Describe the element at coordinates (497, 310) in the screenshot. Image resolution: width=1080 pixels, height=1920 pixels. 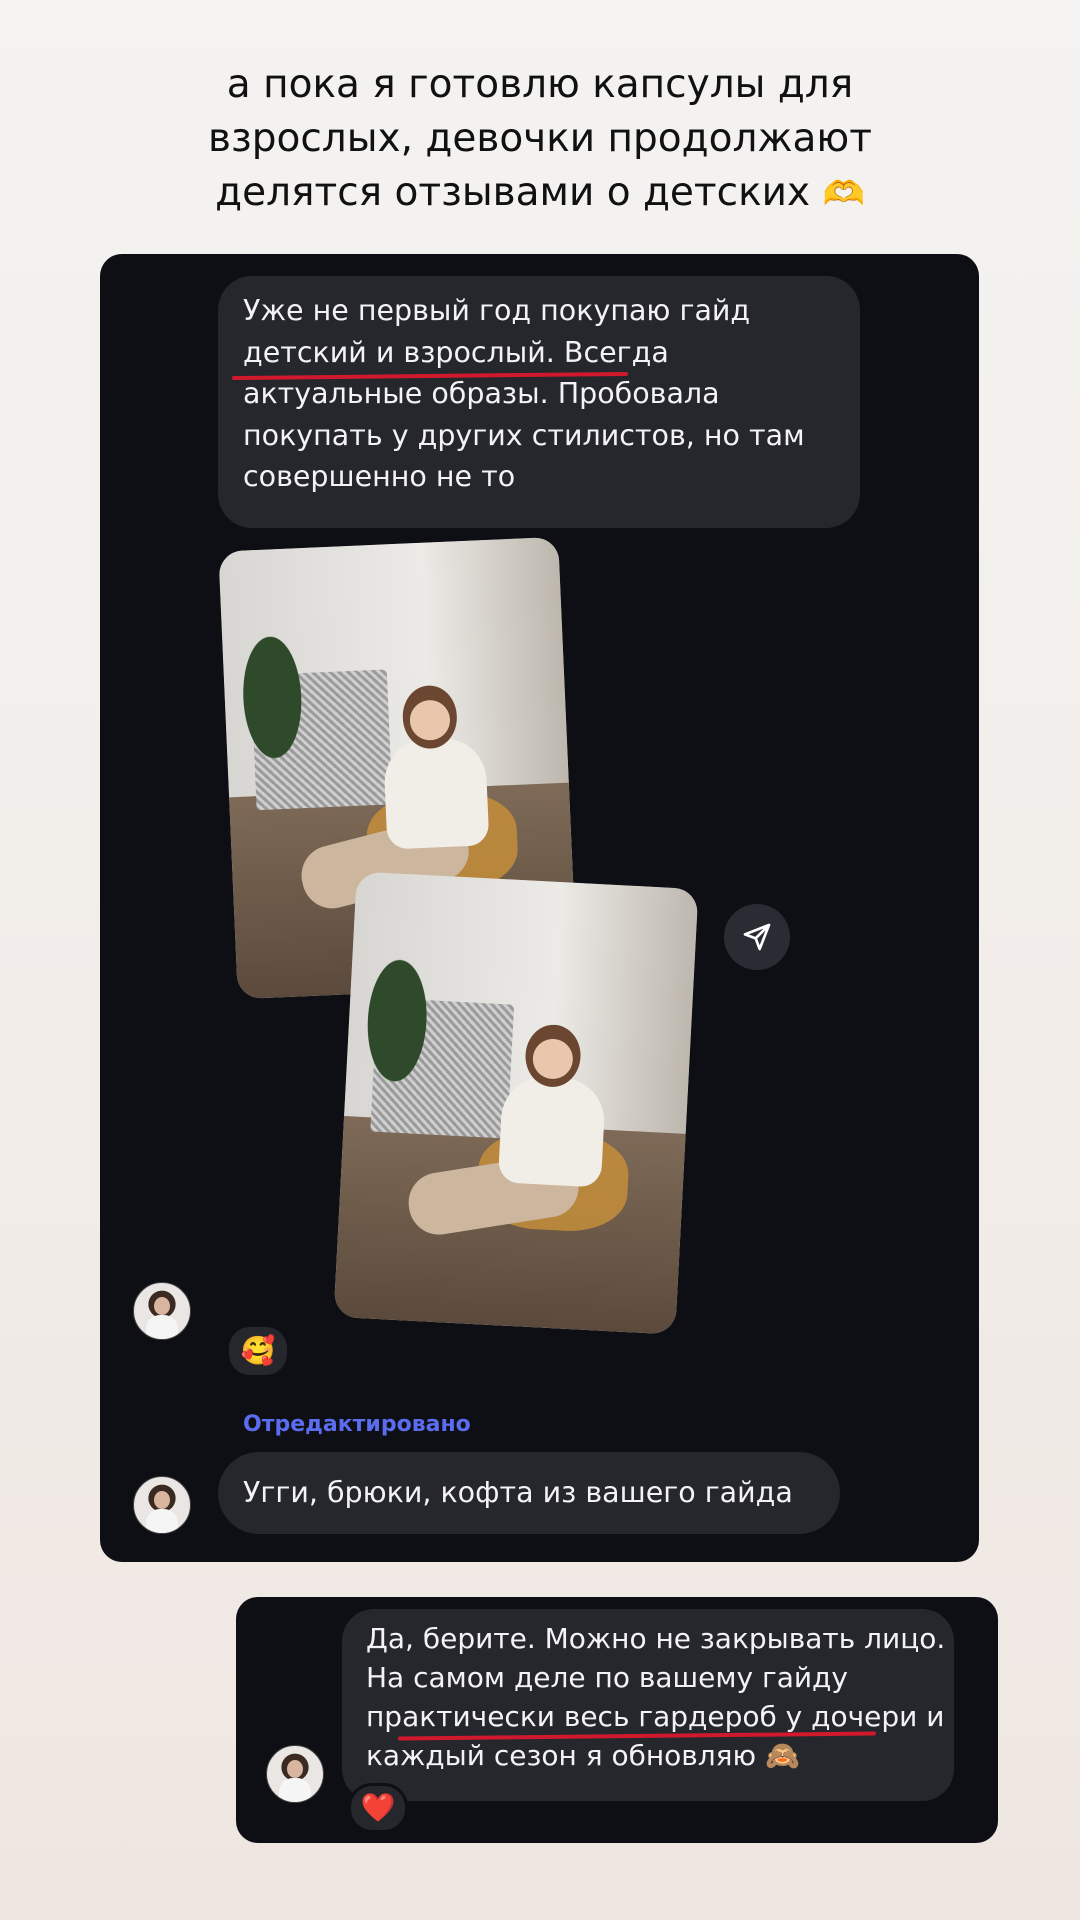
I see `message-line: Уже не первый год покупаю гайд` at that location.